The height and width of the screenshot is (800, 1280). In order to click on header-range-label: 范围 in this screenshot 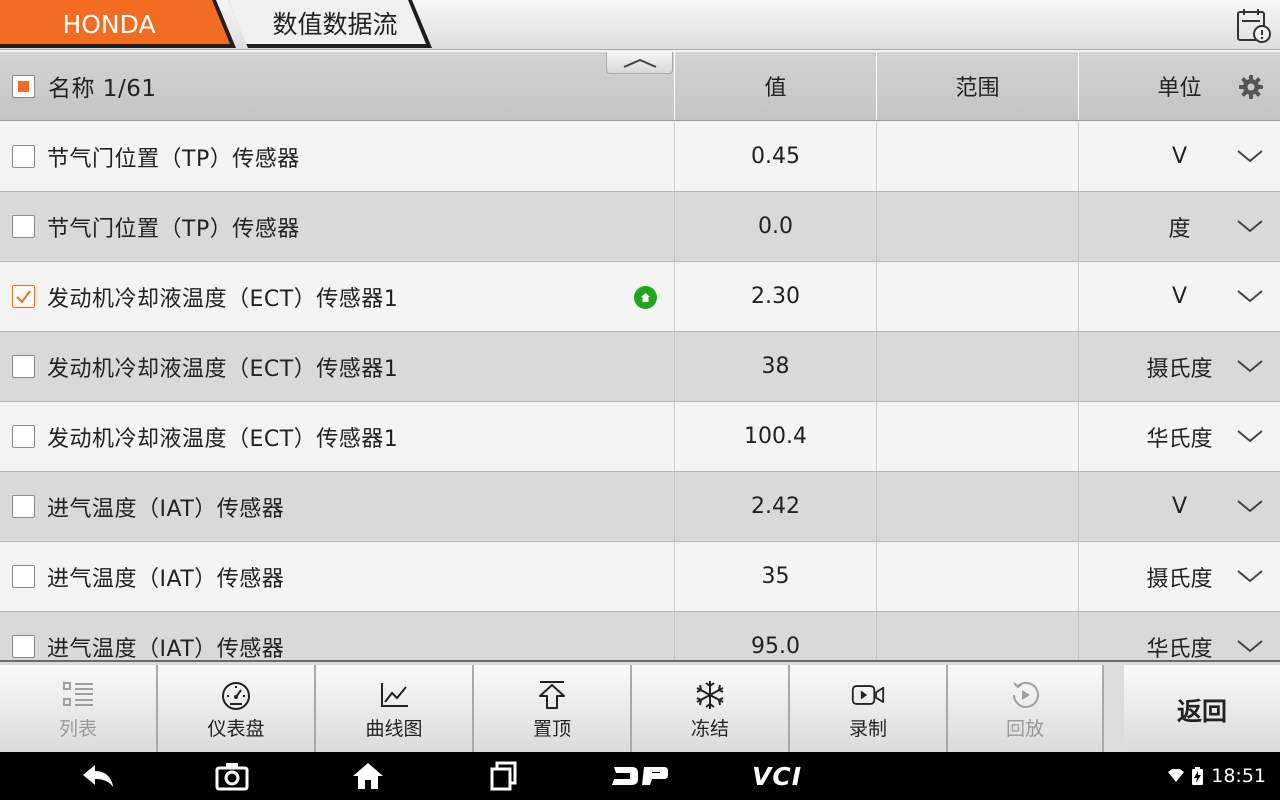, I will do `click(977, 88)`.